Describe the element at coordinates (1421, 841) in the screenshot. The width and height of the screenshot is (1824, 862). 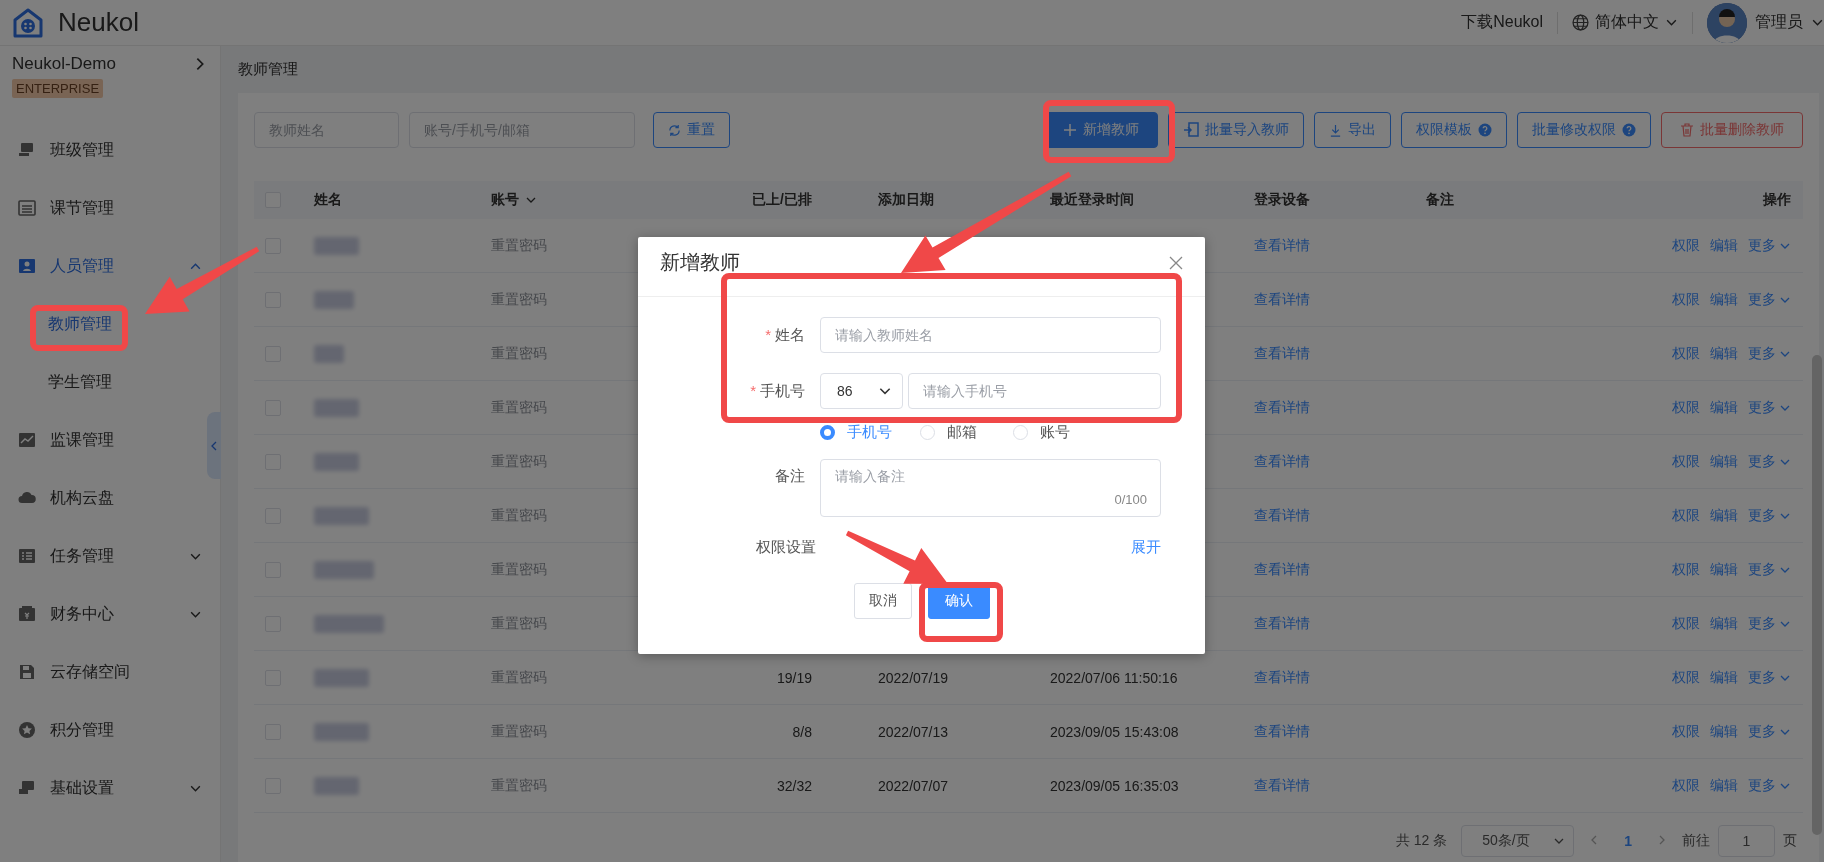
I see `total-count: 共 12 条` at that location.